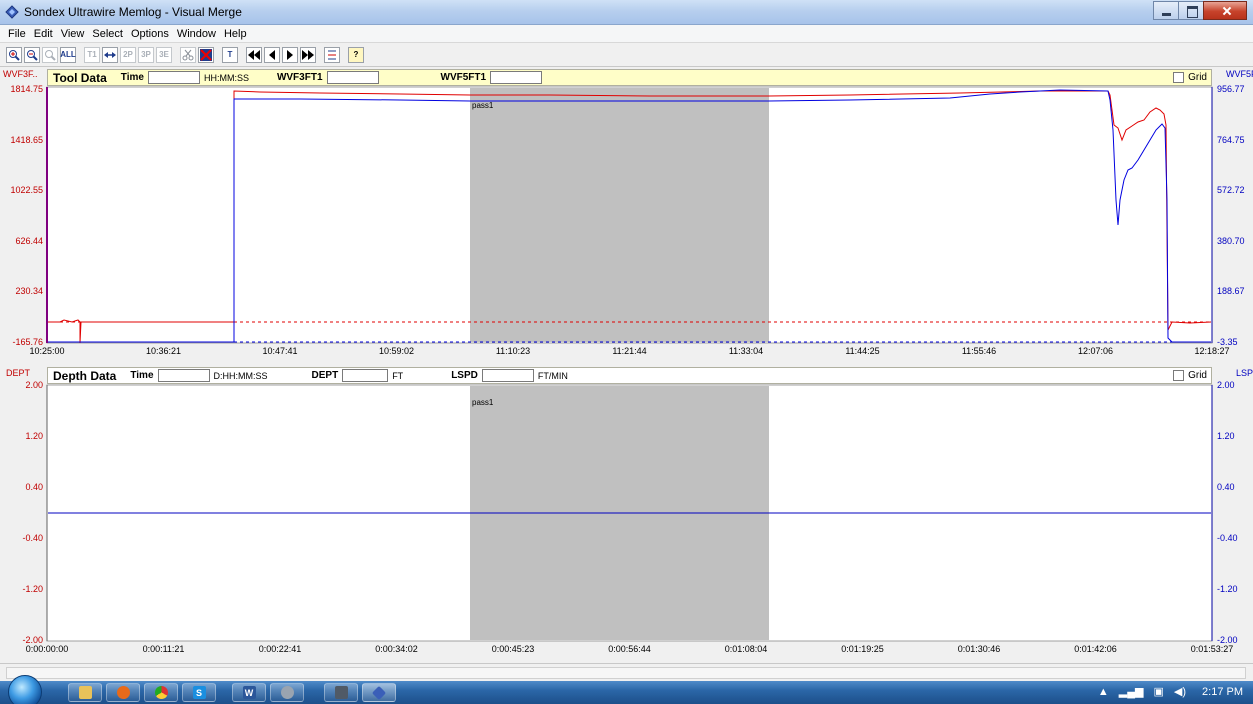 Image resolution: width=1253 pixels, height=704 pixels. Describe the element at coordinates (25, 689) in the screenshot. I see `start-button` at that location.